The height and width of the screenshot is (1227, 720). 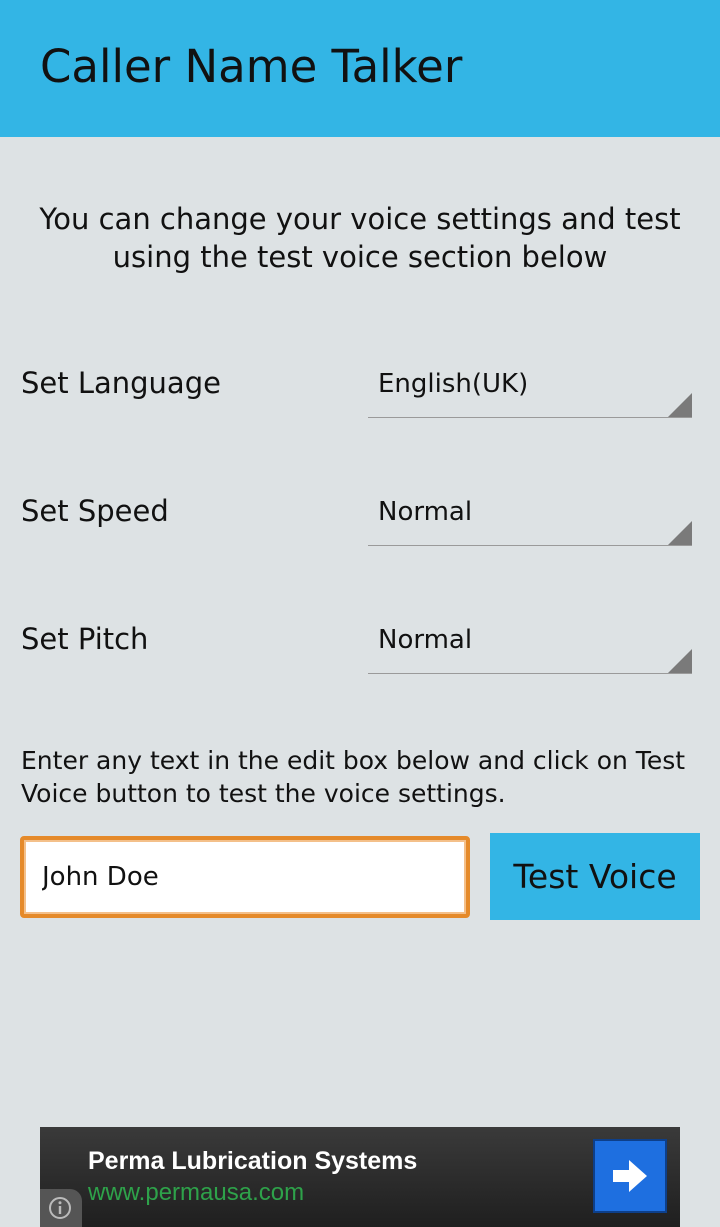 I want to click on speed-spinner: Normal, so click(x=530, y=520).